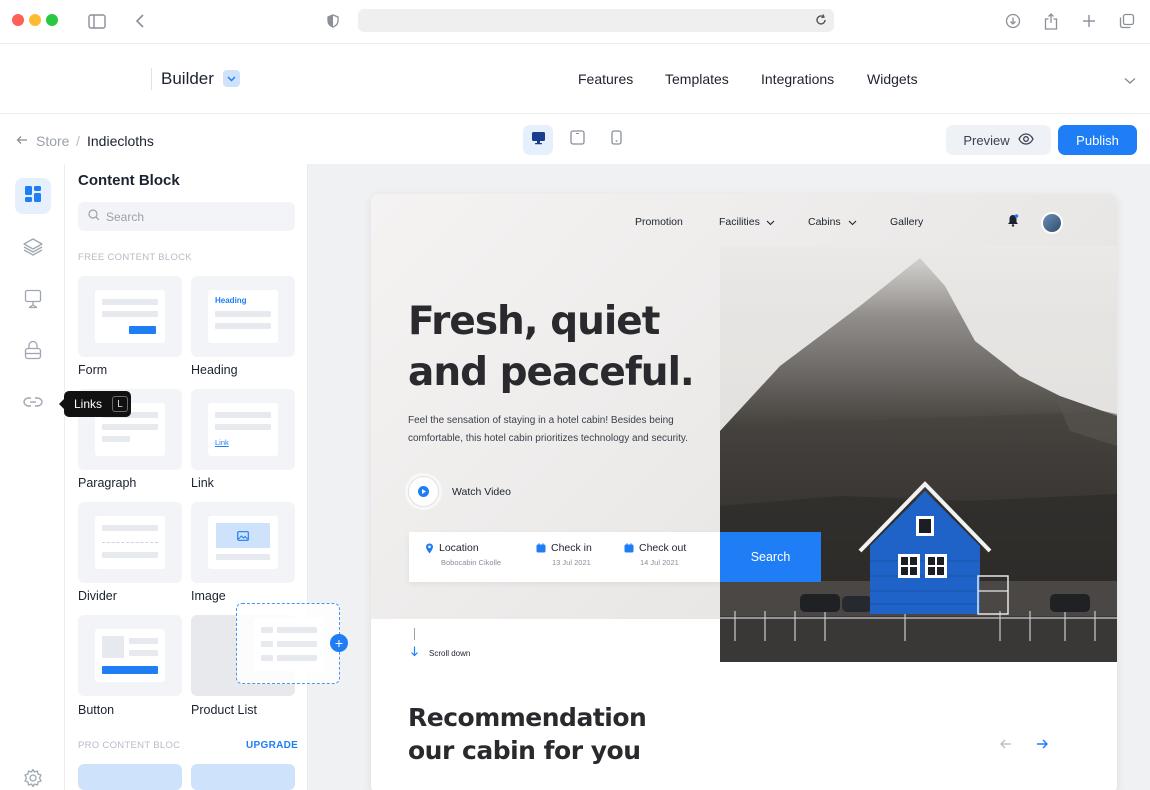 The width and height of the screenshot is (1150, 790). I want to click on add-block-plus-icon: +, so click(339, 643).